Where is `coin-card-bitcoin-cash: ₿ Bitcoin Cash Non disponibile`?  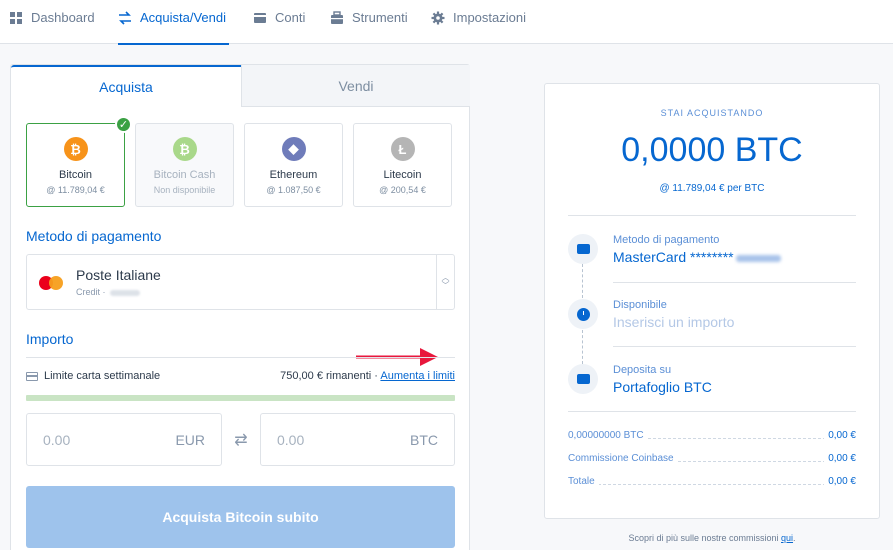
coin-card-bitcoin-cash: ₿ Bitcoin Cash Non disponibile is located at coordinates (184, 165).